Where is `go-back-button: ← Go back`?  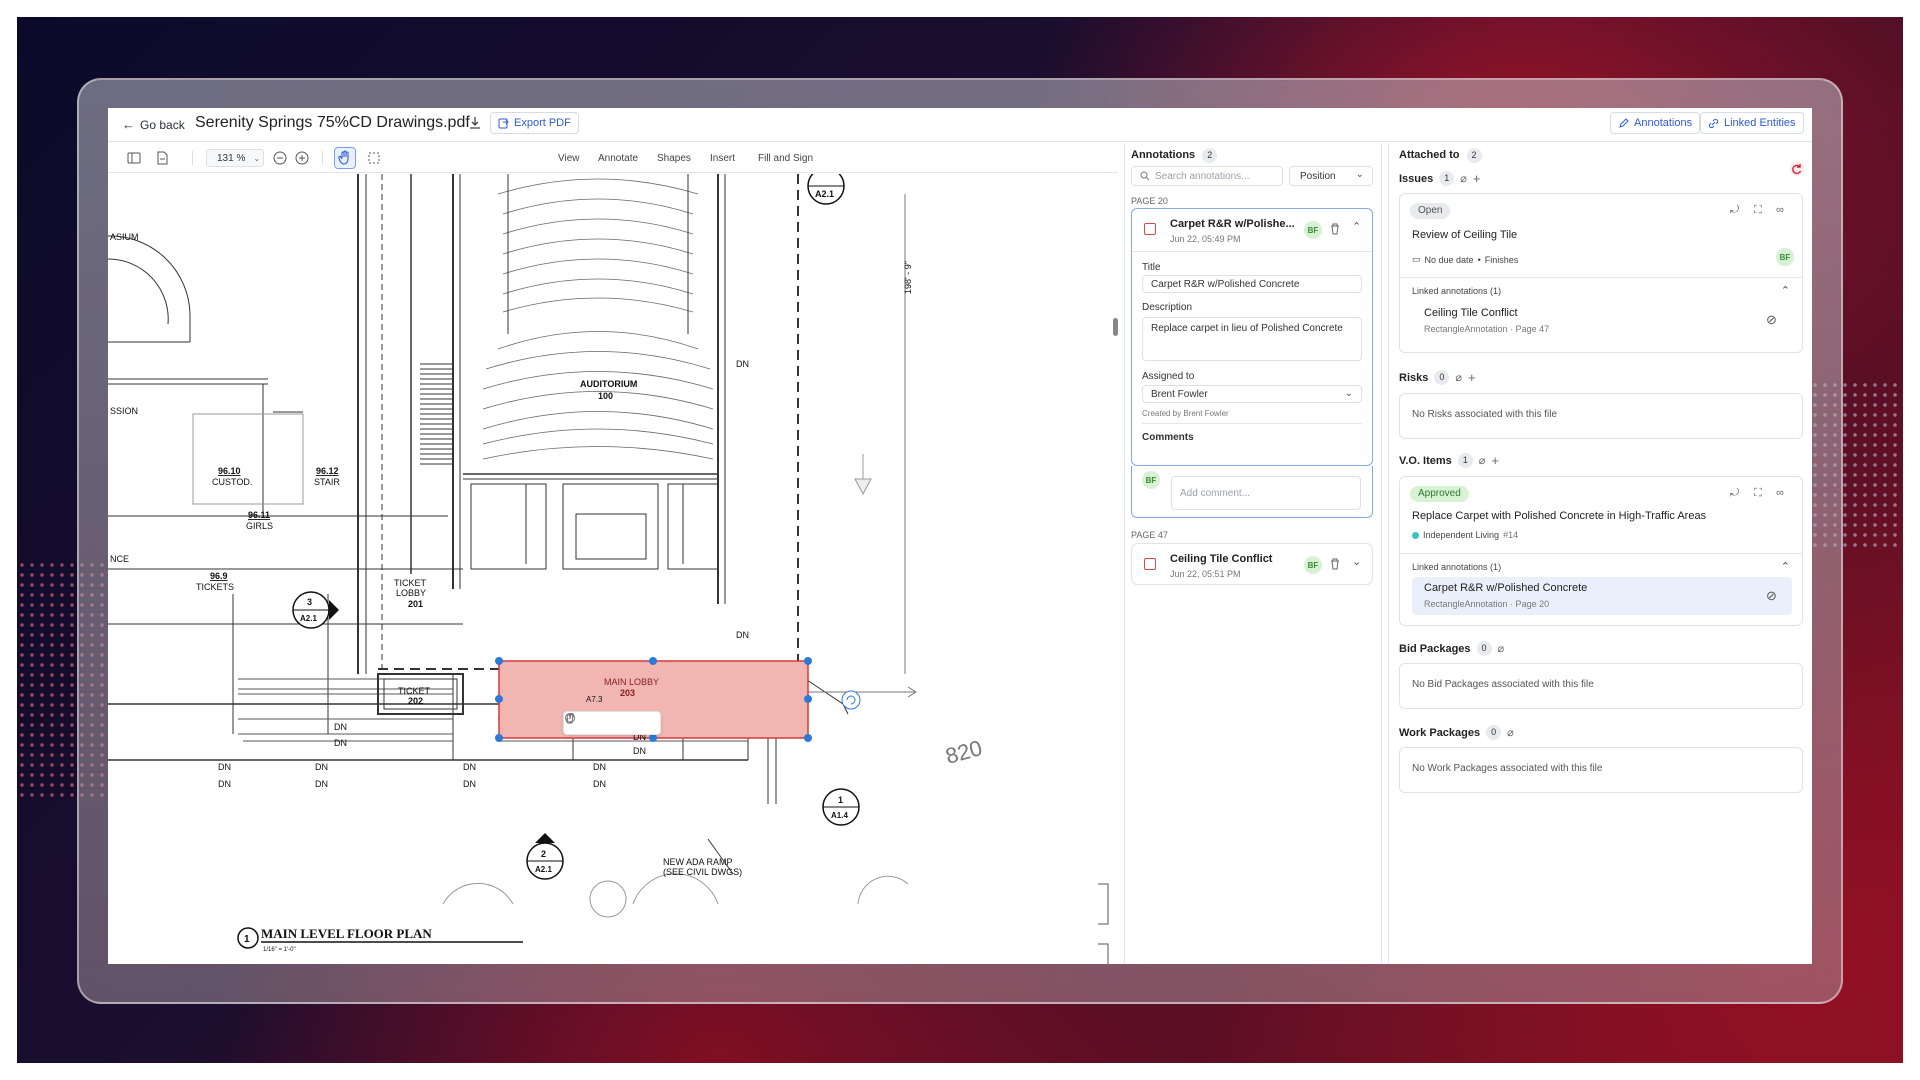
go-back-button: ← Go back is located at coordinates (153, 124).